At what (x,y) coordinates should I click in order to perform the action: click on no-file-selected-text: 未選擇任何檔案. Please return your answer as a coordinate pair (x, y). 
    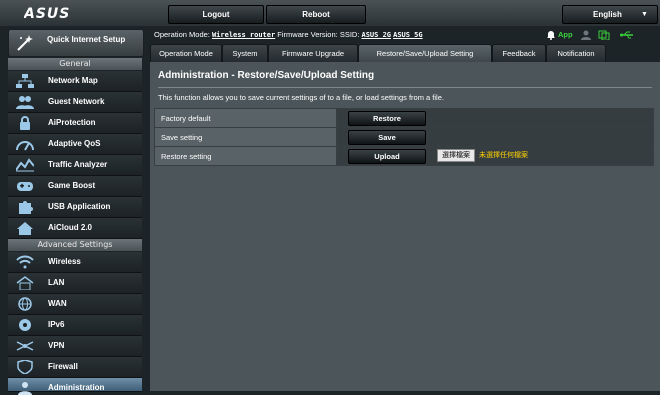
    Looking at the image, I should click on (503, 155).